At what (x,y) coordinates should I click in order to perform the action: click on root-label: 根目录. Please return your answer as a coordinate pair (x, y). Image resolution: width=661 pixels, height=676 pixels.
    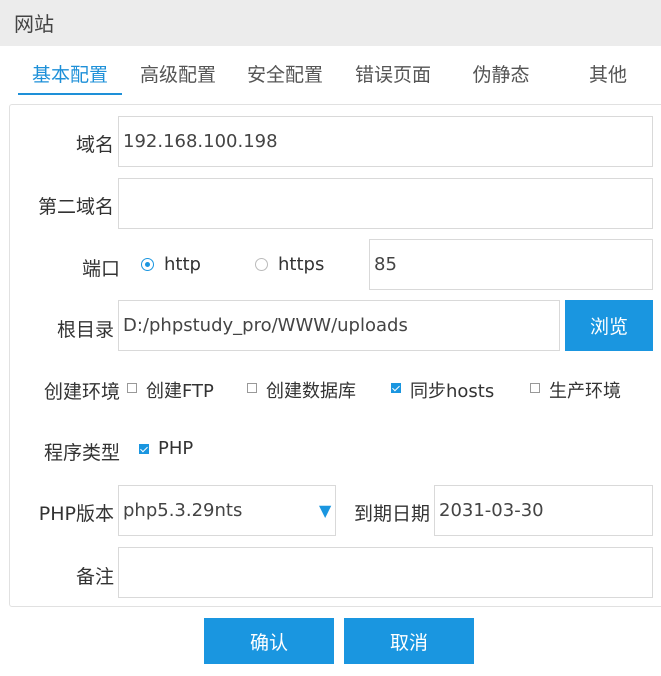
    Looking at the image, I should click on (85, 330).